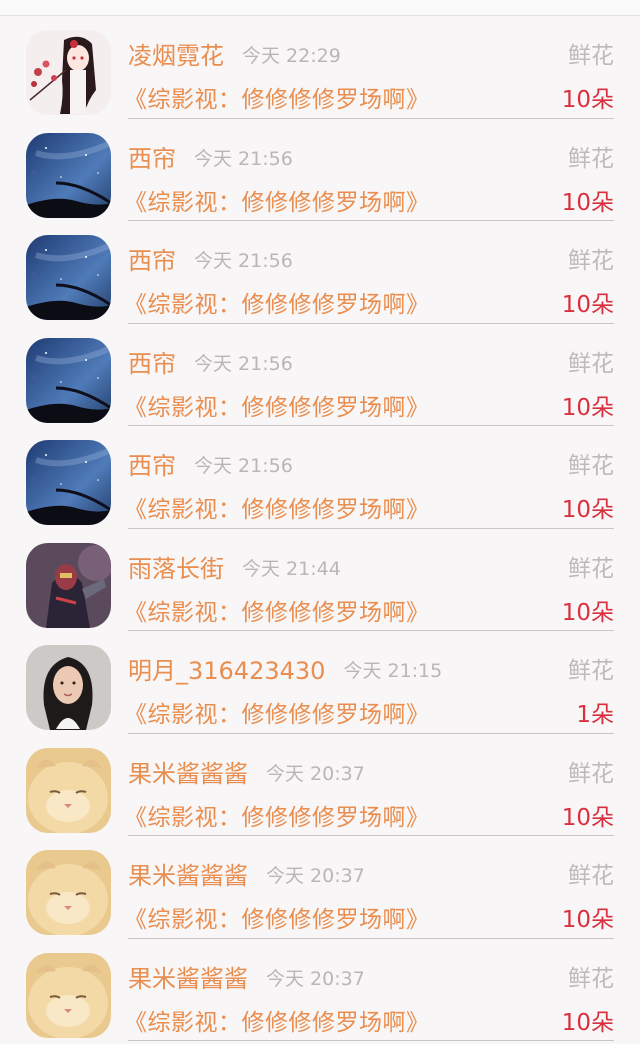  I want to click on user-name: 雨落长街 今天 21:44, so click(234, 566).